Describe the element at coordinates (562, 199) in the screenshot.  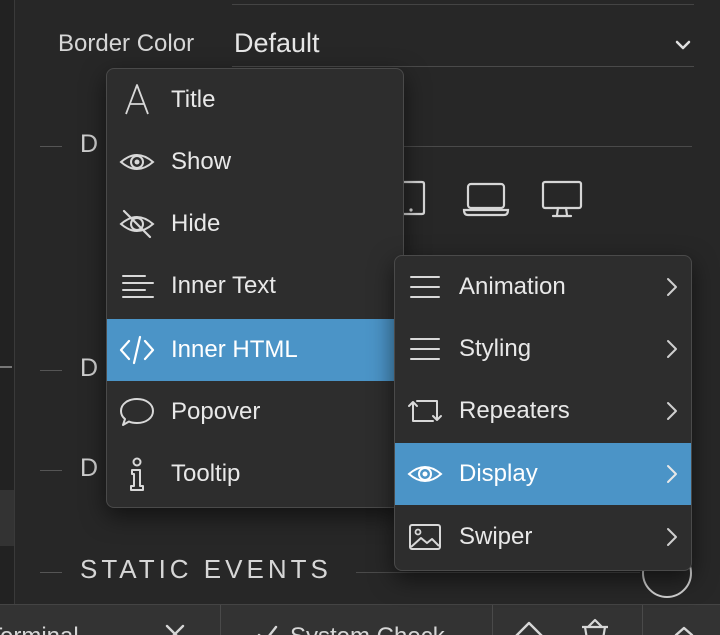
I see `desktop-icon` at that location.